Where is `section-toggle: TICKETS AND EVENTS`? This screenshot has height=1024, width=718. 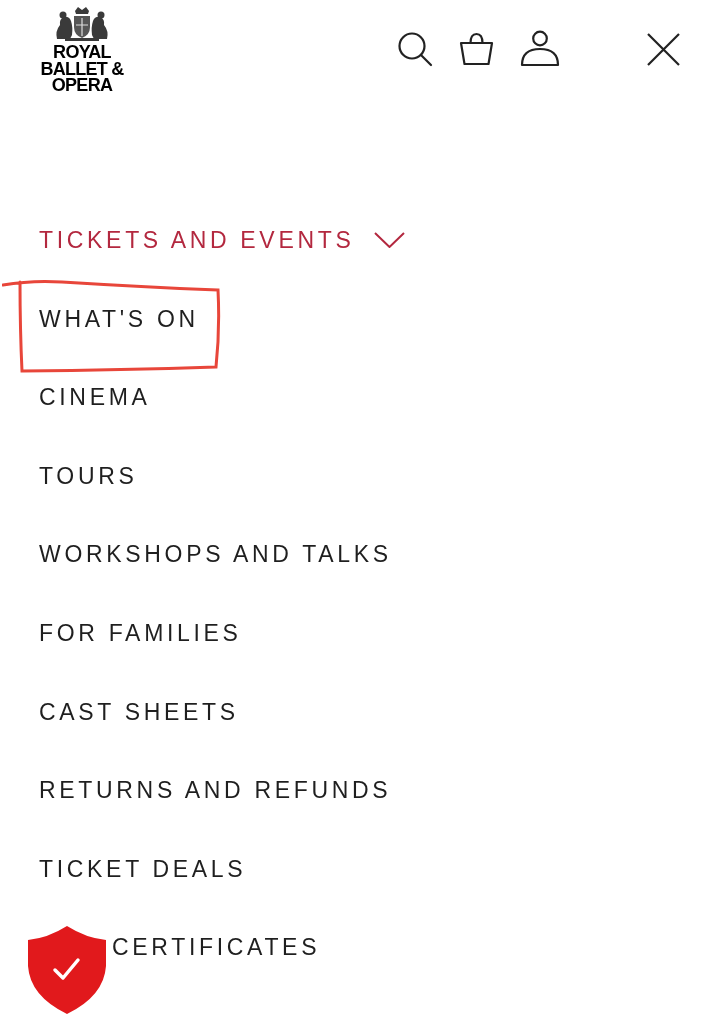 section-toggle: TICKETS AND EVENTS is located at coordinates (222, 240).